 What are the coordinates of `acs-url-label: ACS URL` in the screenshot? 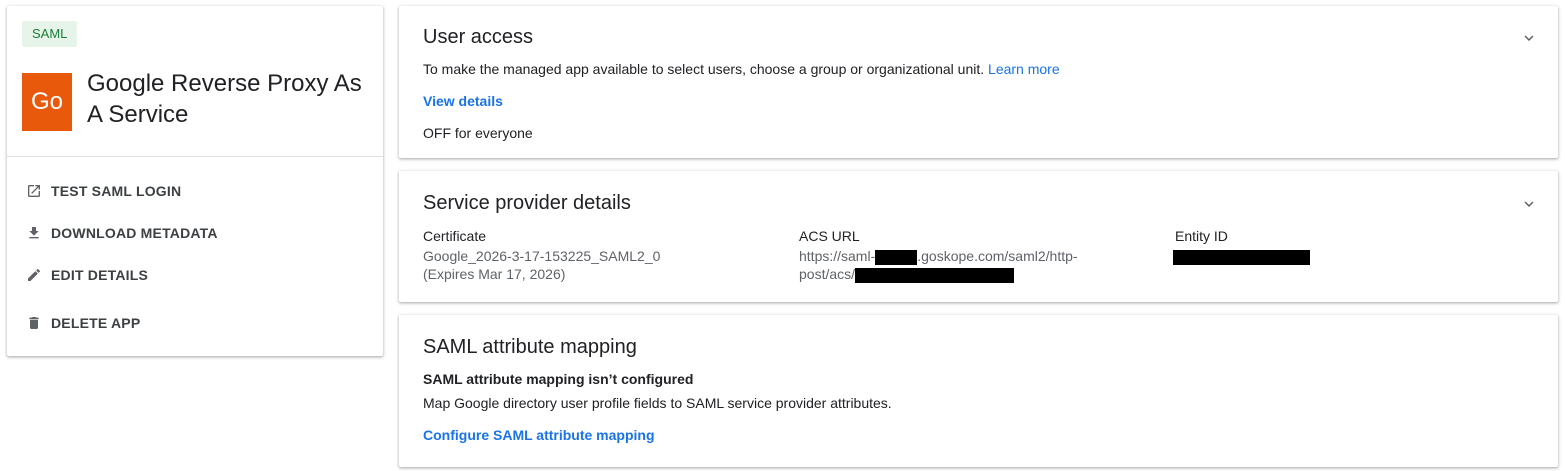 It's located at (829, 236).